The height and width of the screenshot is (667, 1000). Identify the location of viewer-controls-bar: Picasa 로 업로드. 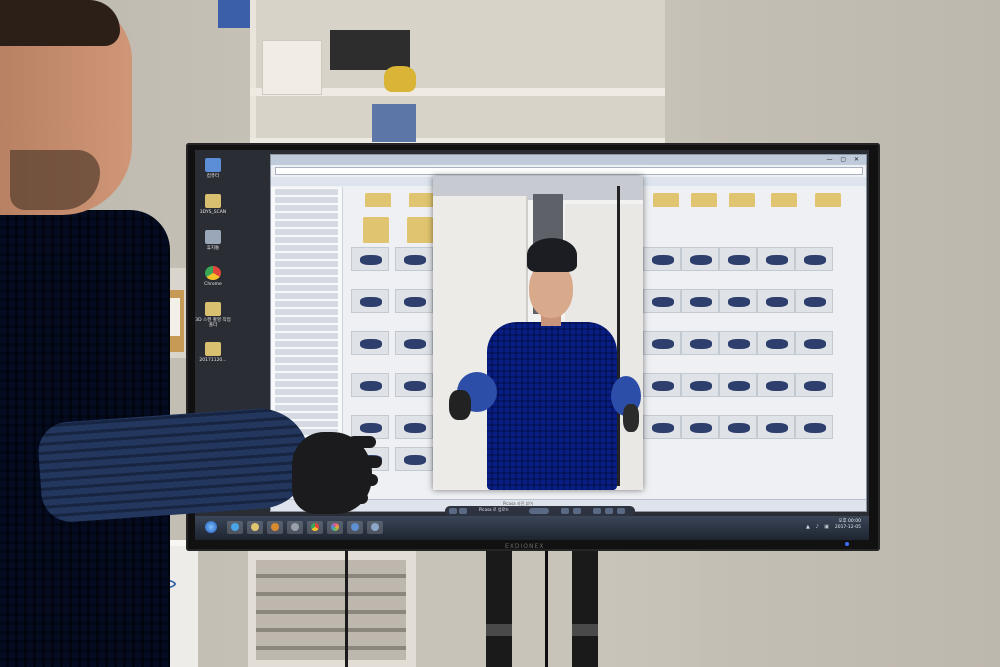
(540, 511).